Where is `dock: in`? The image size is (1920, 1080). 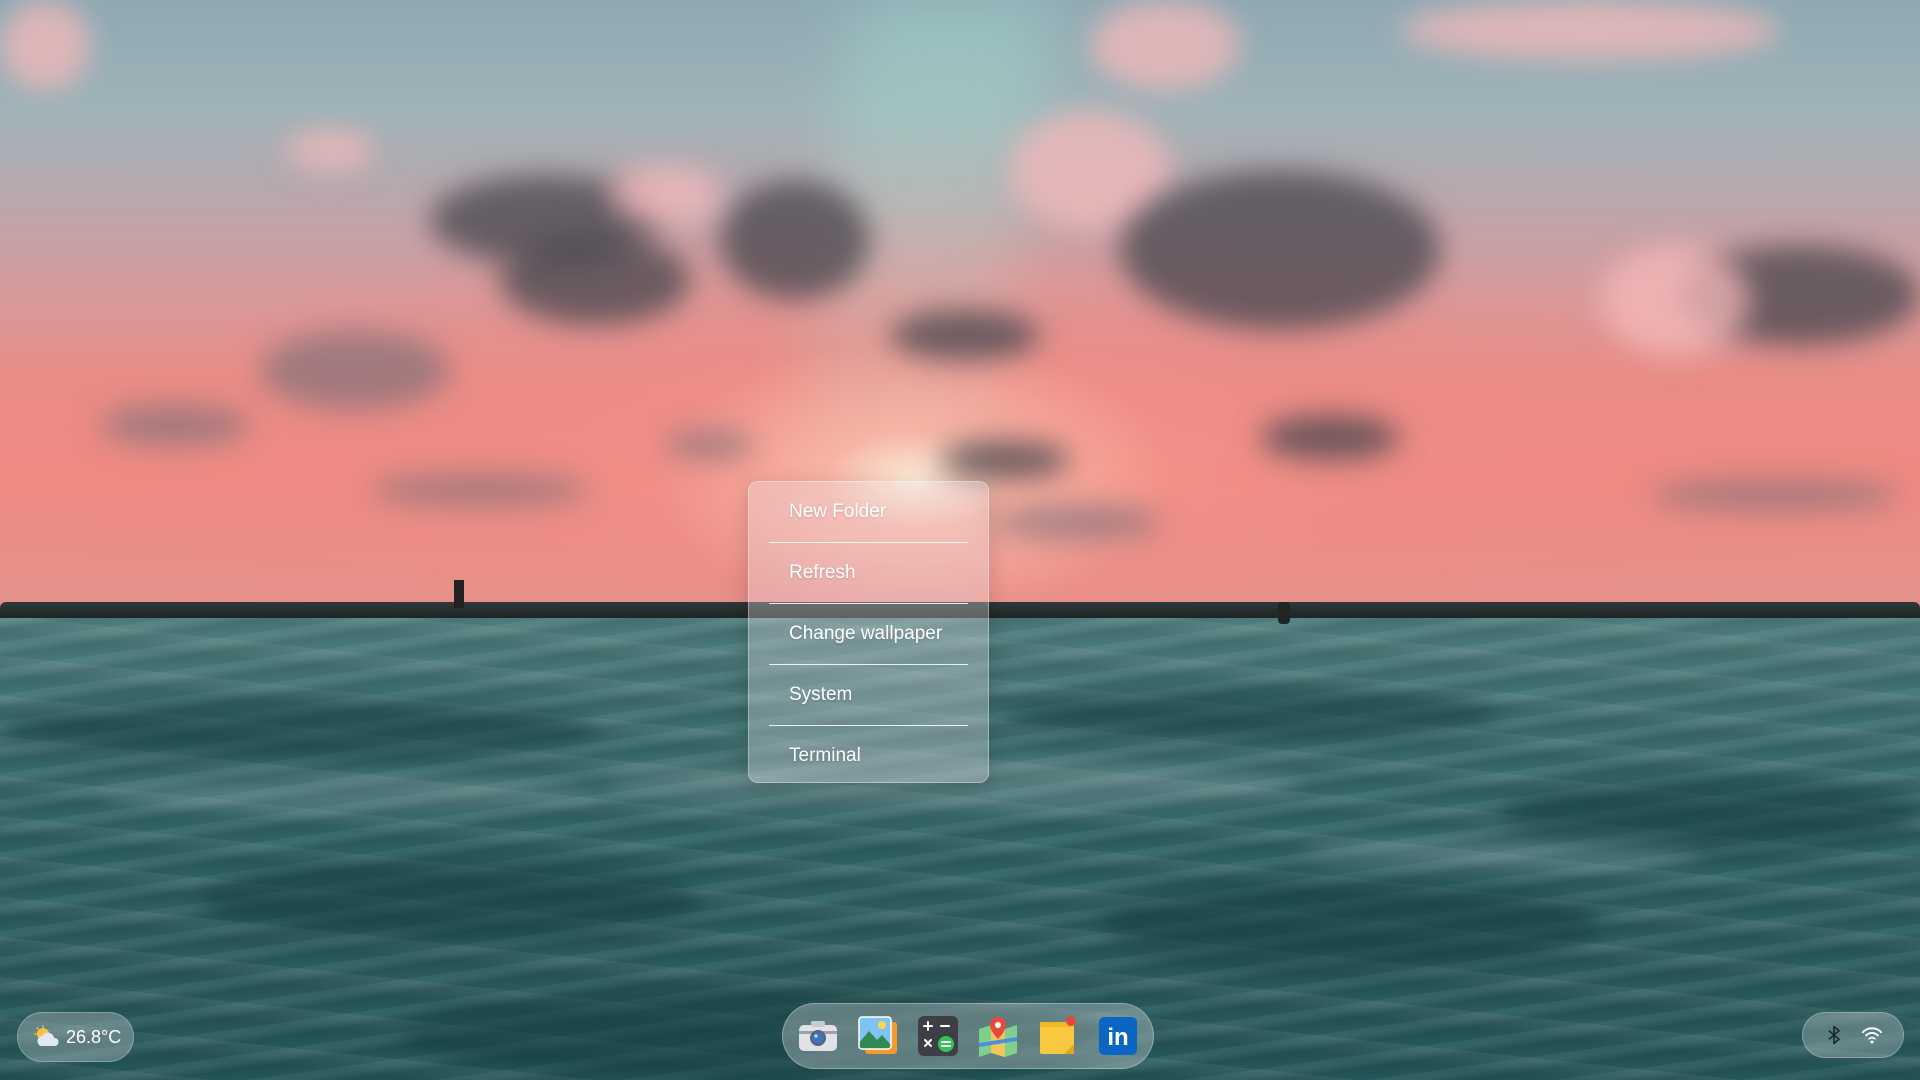 dock: in is located at coordinates (968, 1036).